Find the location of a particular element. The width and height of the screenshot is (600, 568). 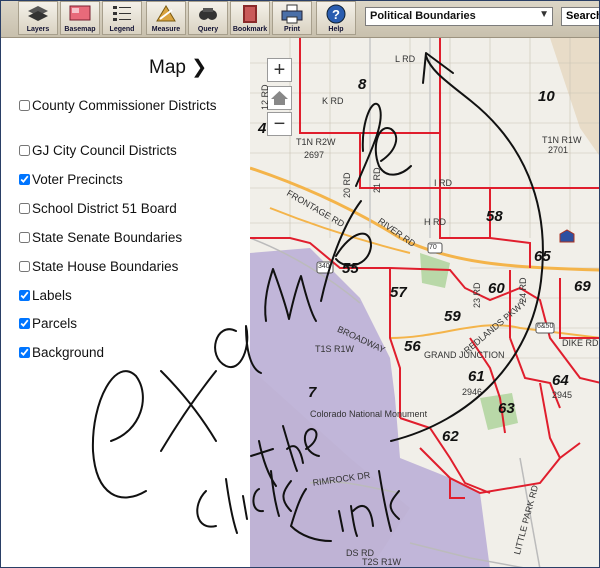

help-label: Help is located at coordinates (336, 29).